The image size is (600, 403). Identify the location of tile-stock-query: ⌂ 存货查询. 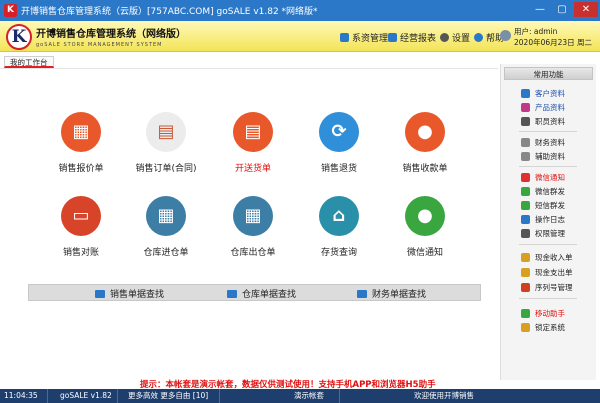
(339, 227).